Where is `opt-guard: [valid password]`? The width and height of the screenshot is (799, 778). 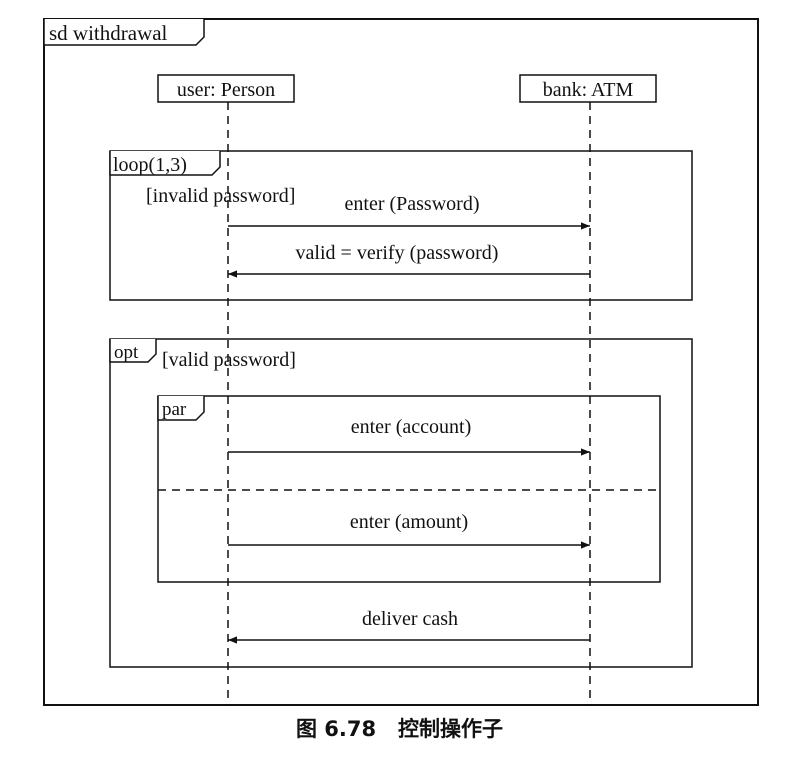 opt-guard: [valid password] is located at coordinates (229, 360).